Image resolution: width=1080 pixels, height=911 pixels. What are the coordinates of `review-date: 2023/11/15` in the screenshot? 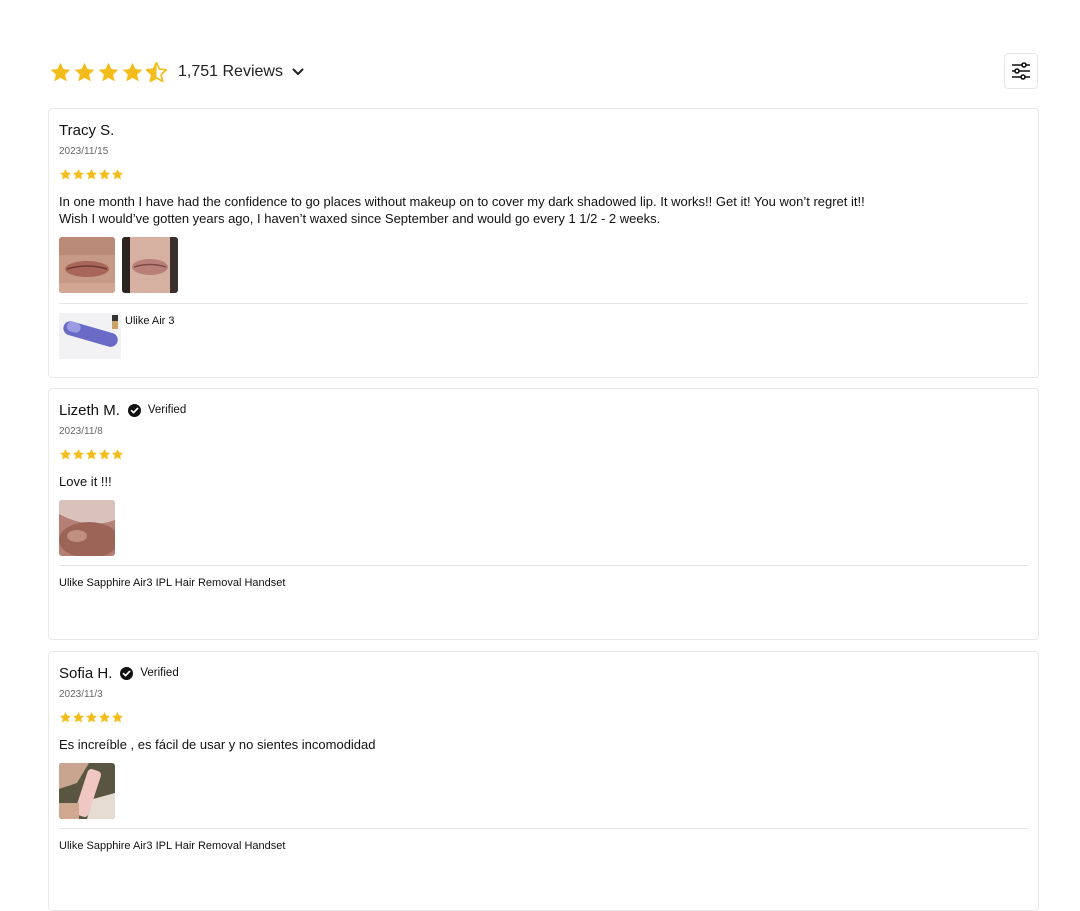 It's located at (84, 151).